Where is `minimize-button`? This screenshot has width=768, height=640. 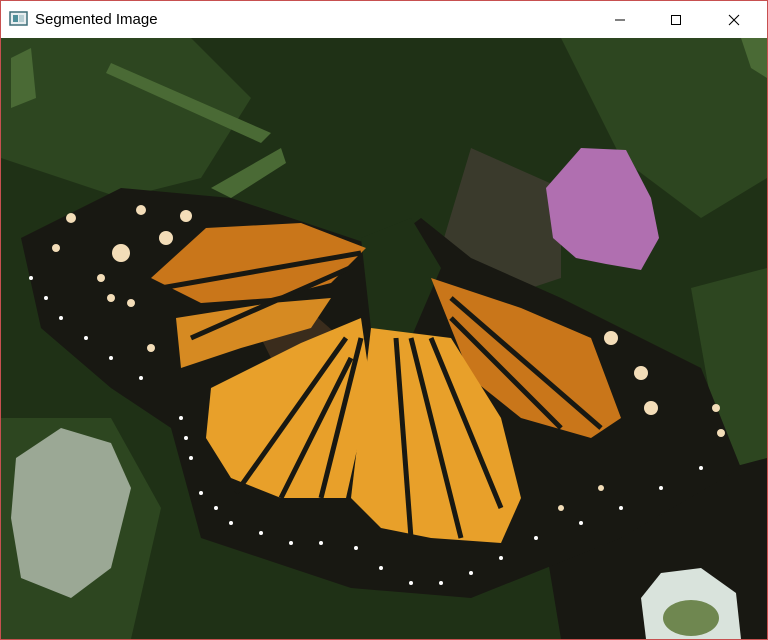 minimize-button is located at coordinates (620, 19).